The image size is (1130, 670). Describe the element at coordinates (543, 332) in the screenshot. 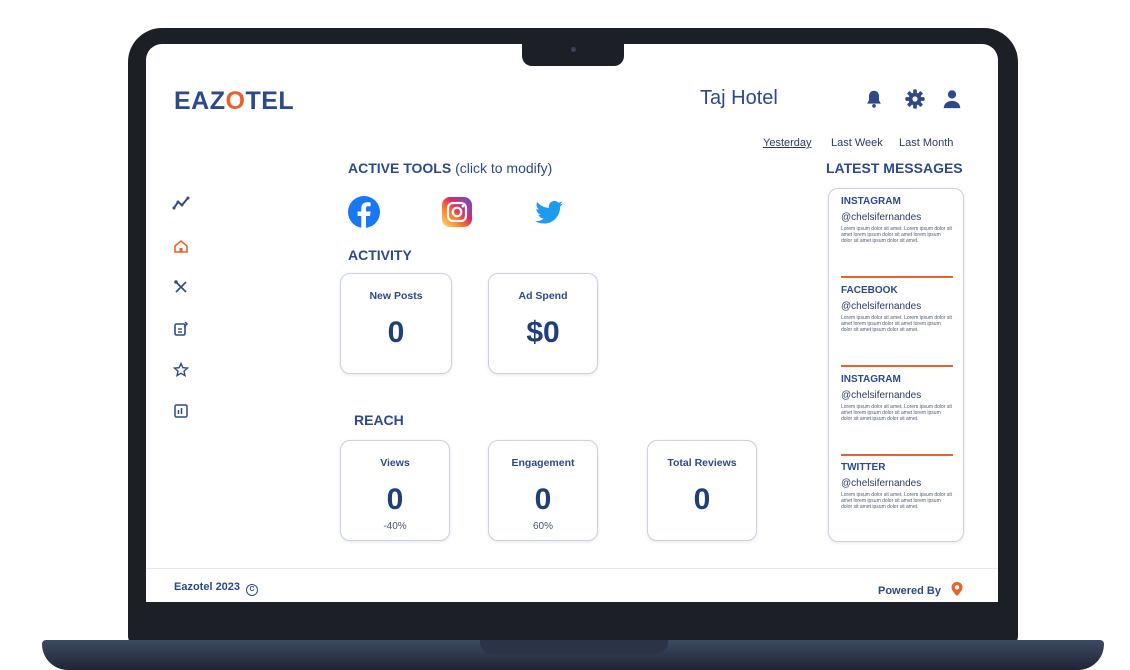

I see `card-value: $0` at that location.